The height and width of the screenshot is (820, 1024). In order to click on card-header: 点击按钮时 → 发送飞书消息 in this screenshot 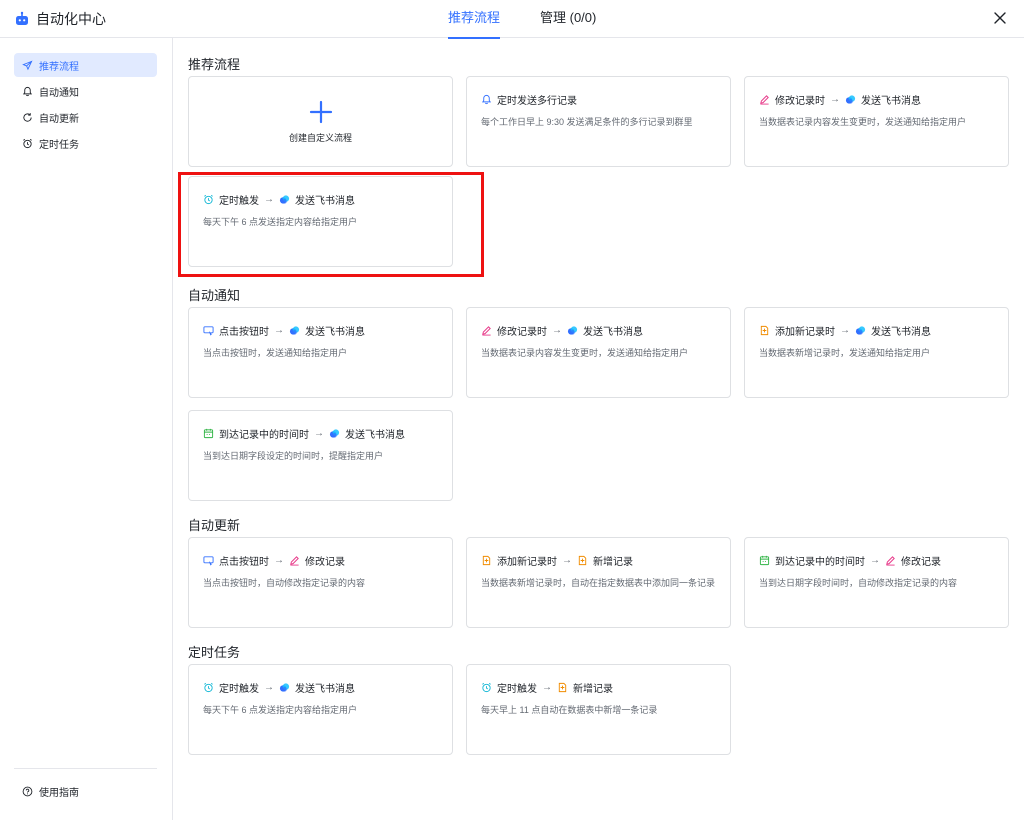, I will do `click(320, 330)`.